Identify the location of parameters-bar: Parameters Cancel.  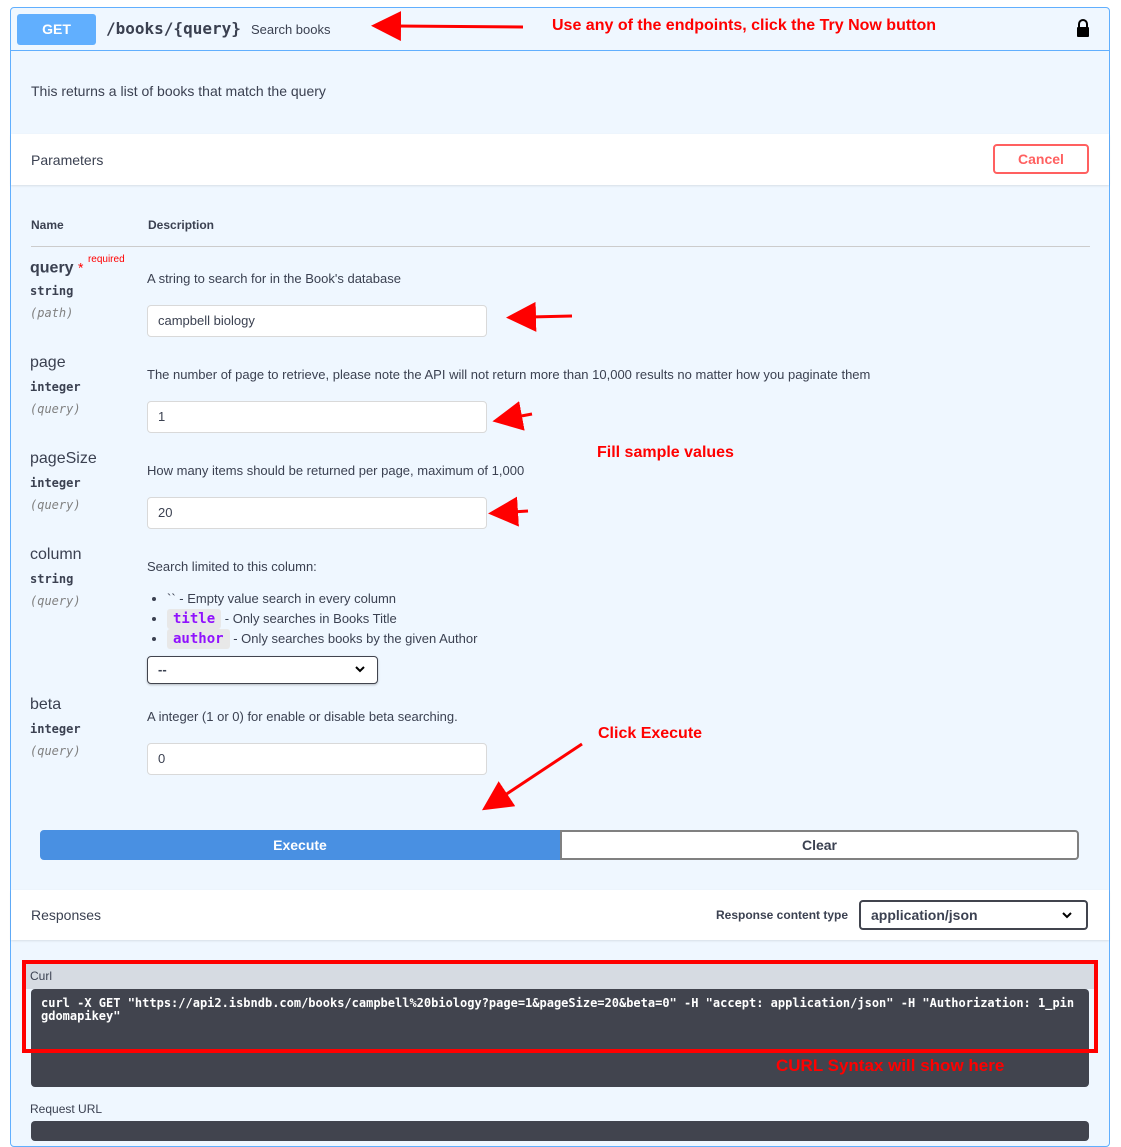
(560, 159).